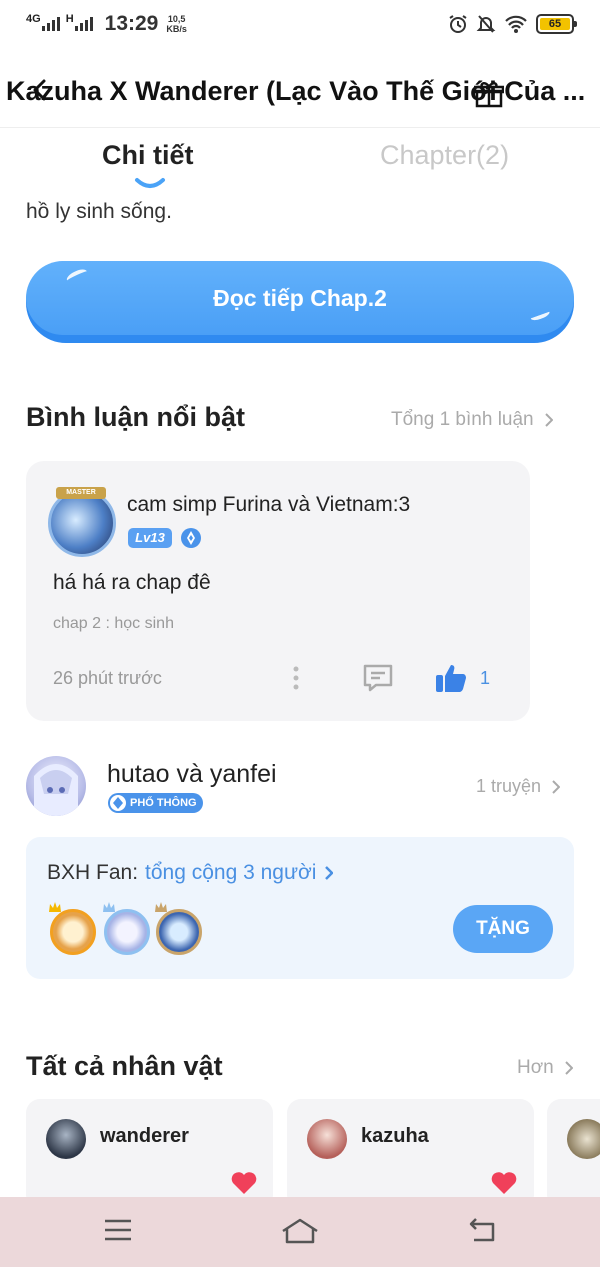 The height and width of the screenshot is (1267, 600). Describe the element at coordinates (410, 1154) in the screenshot. I see `character-card: kazuha` at that location.